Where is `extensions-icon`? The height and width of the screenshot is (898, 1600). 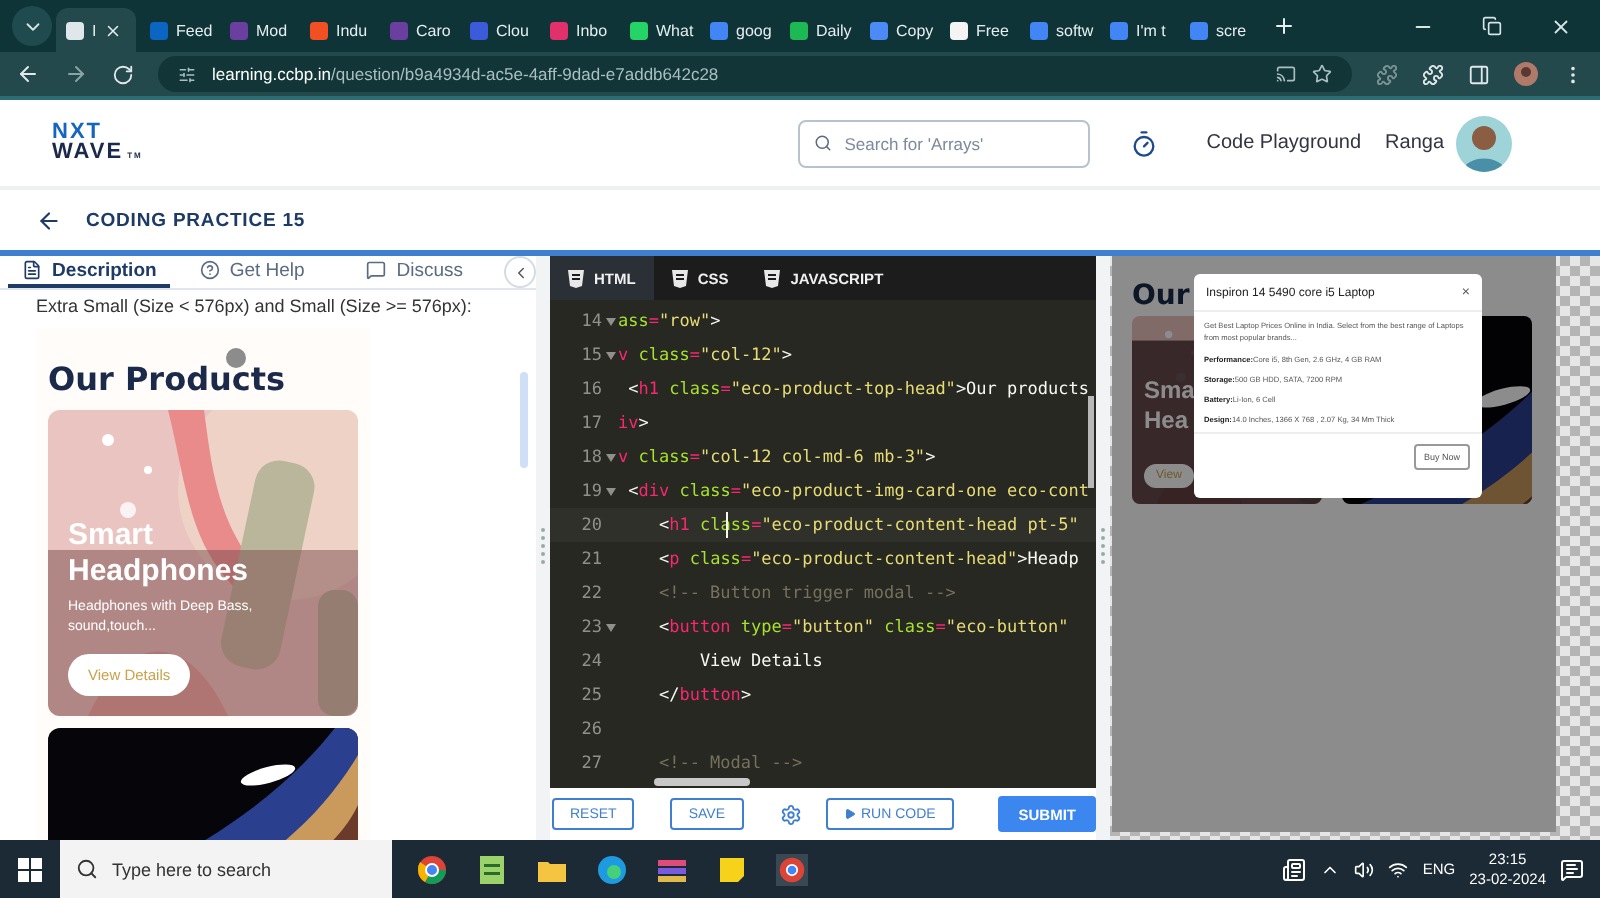 extensions-icon is located at coordinates (1433, 74).